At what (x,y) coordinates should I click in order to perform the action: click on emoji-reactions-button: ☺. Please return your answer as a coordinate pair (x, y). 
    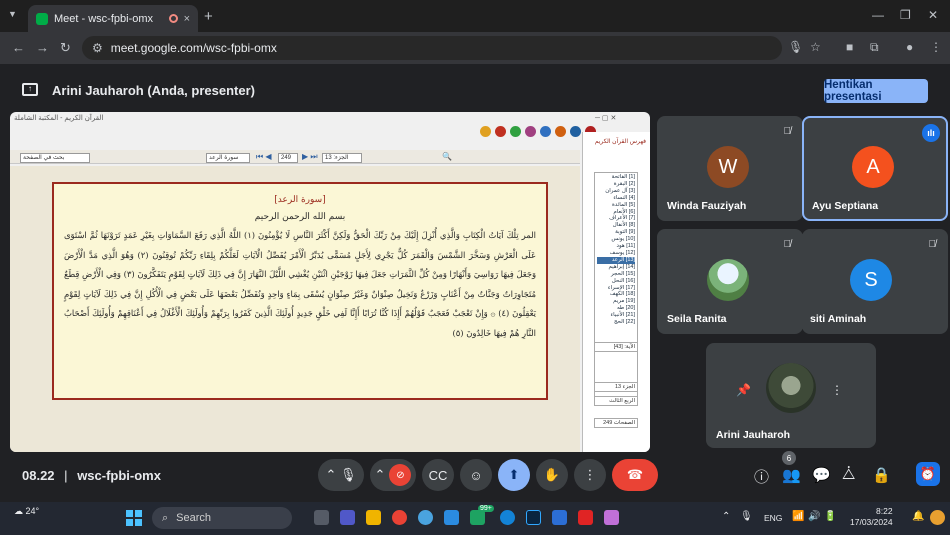
    Looking at the image, I should click on (476, 475).